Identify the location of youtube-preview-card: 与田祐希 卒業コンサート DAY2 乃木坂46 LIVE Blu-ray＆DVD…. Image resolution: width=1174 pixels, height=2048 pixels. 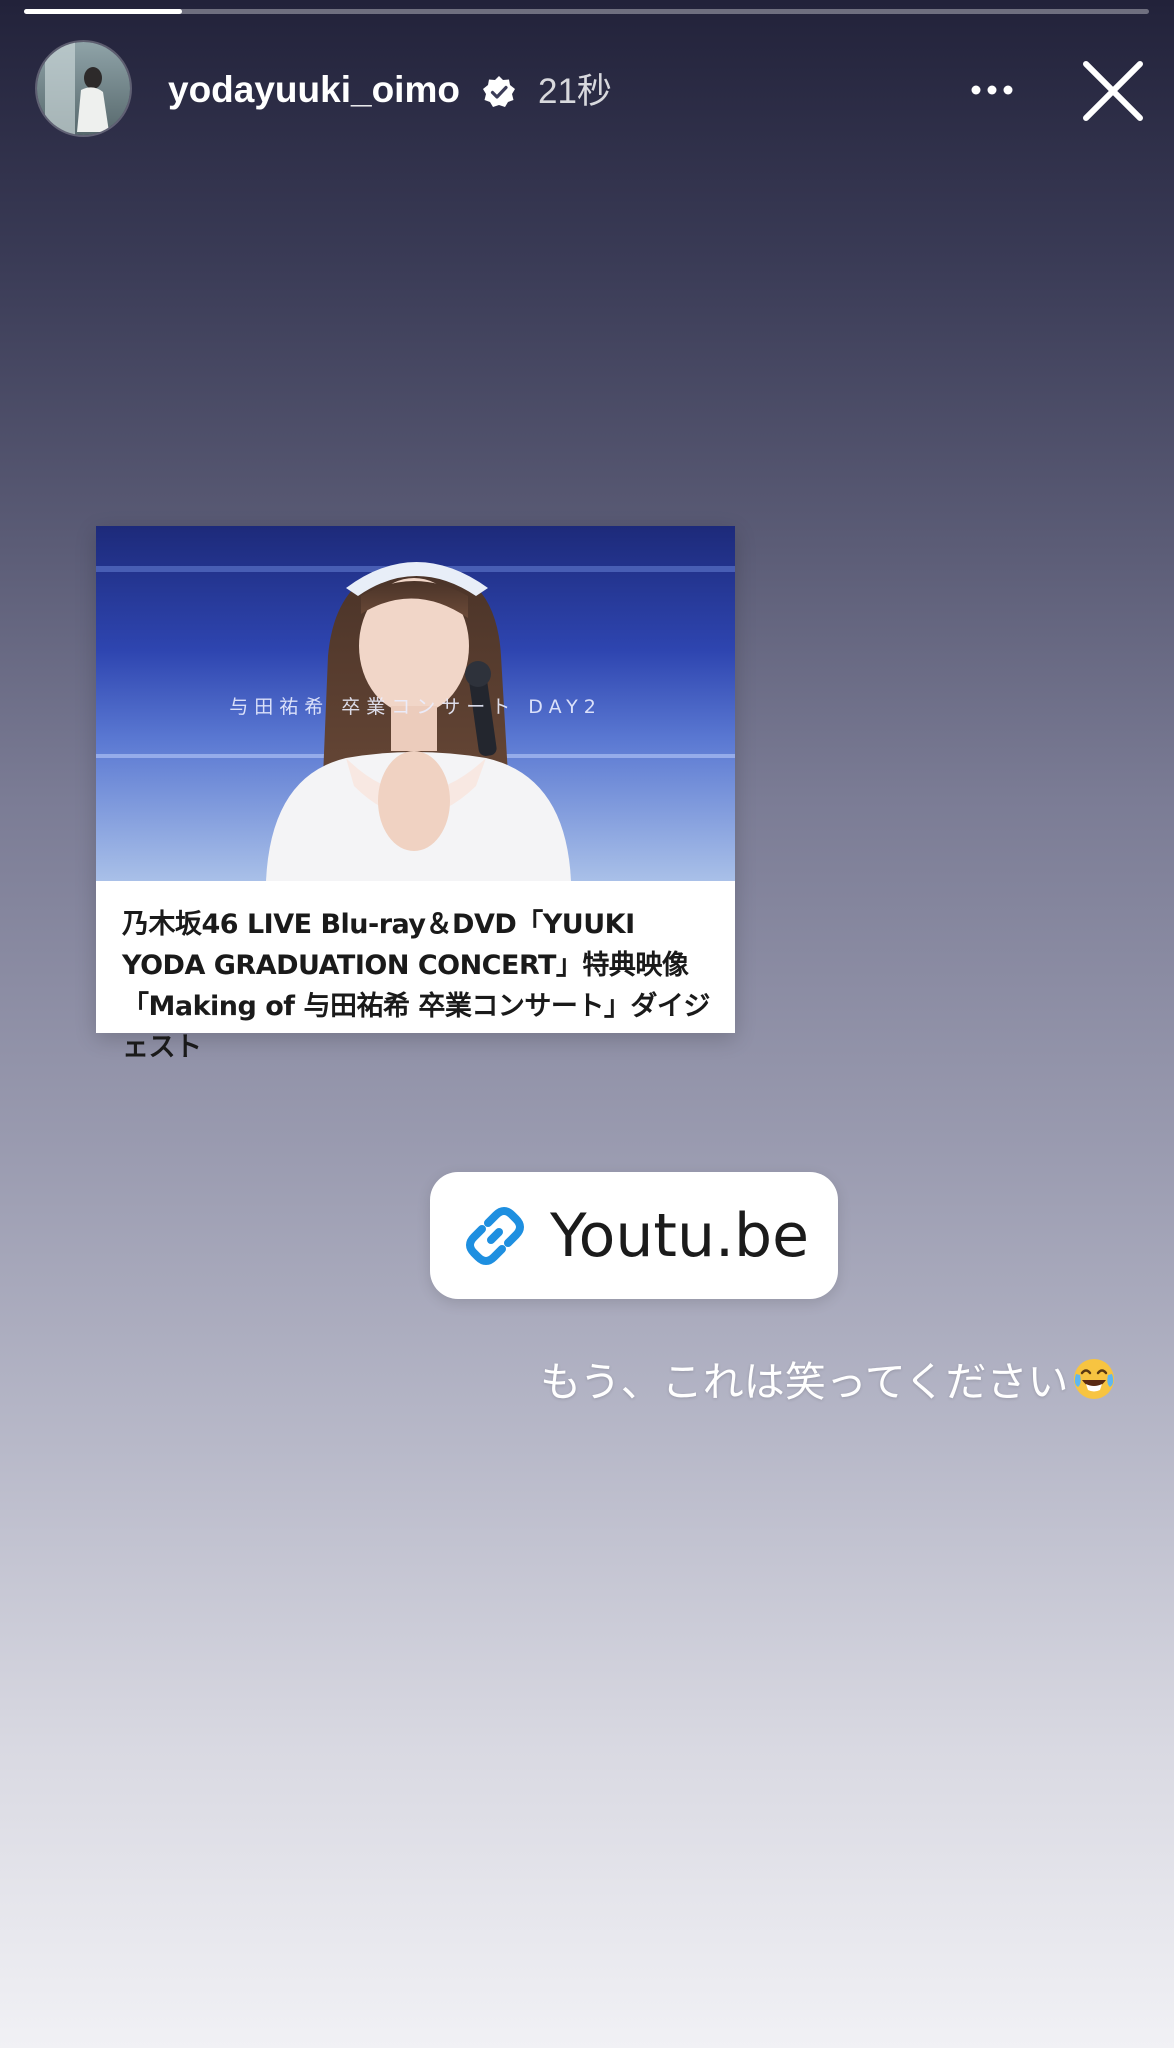
(415, 794).